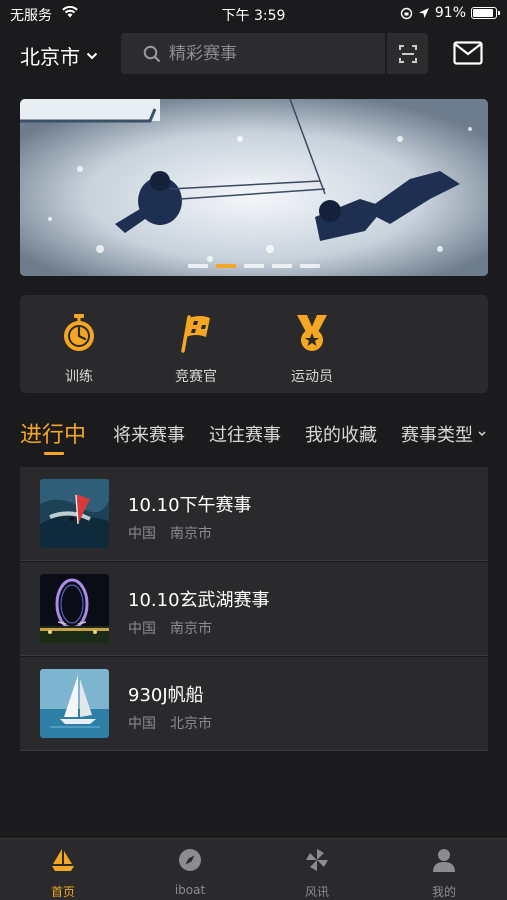 This screenshot has width=507, height=900. Describe the element at coordinates (269, 53) in the screenshot. I see `search-input` at that location.